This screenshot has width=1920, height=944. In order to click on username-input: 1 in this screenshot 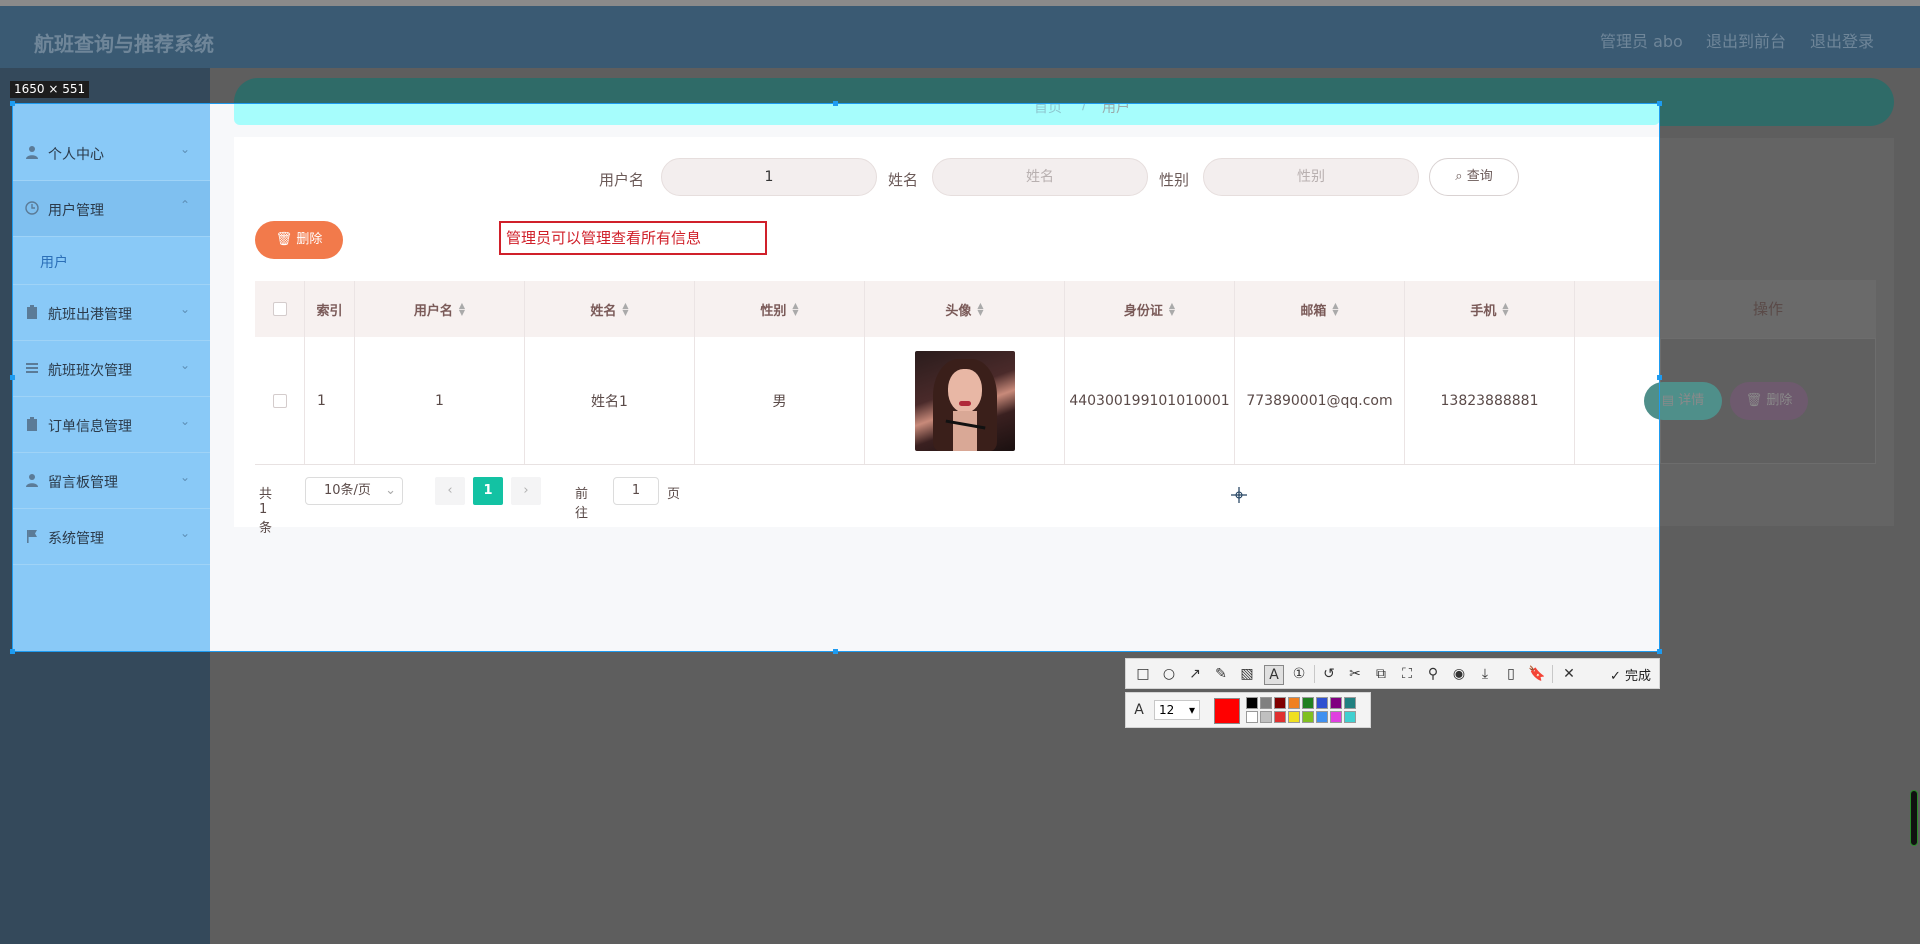, I will do `click(769, 177)`.